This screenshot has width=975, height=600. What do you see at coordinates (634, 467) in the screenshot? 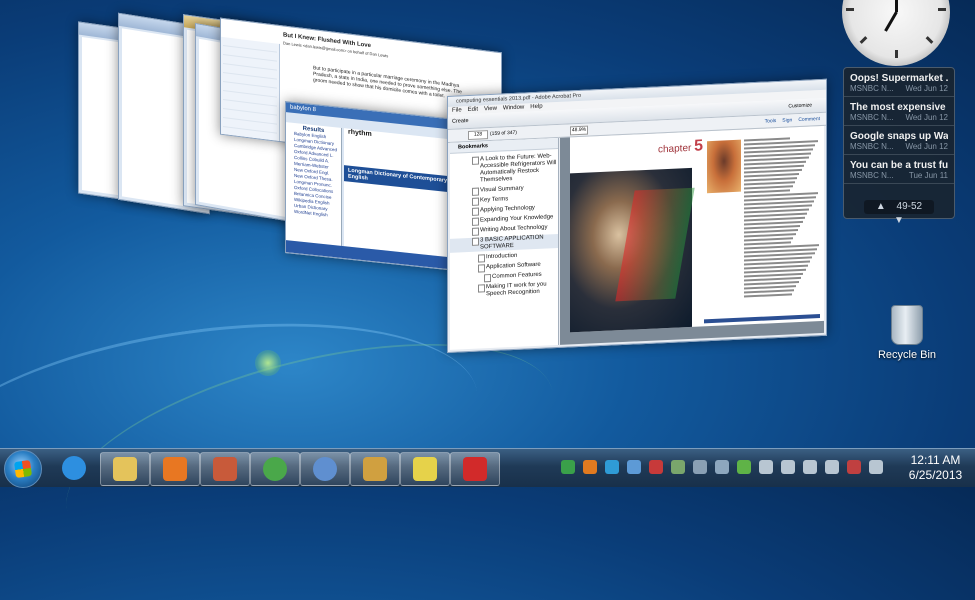
I see `arrow-tray-icon` at bounding box center [634, 467].